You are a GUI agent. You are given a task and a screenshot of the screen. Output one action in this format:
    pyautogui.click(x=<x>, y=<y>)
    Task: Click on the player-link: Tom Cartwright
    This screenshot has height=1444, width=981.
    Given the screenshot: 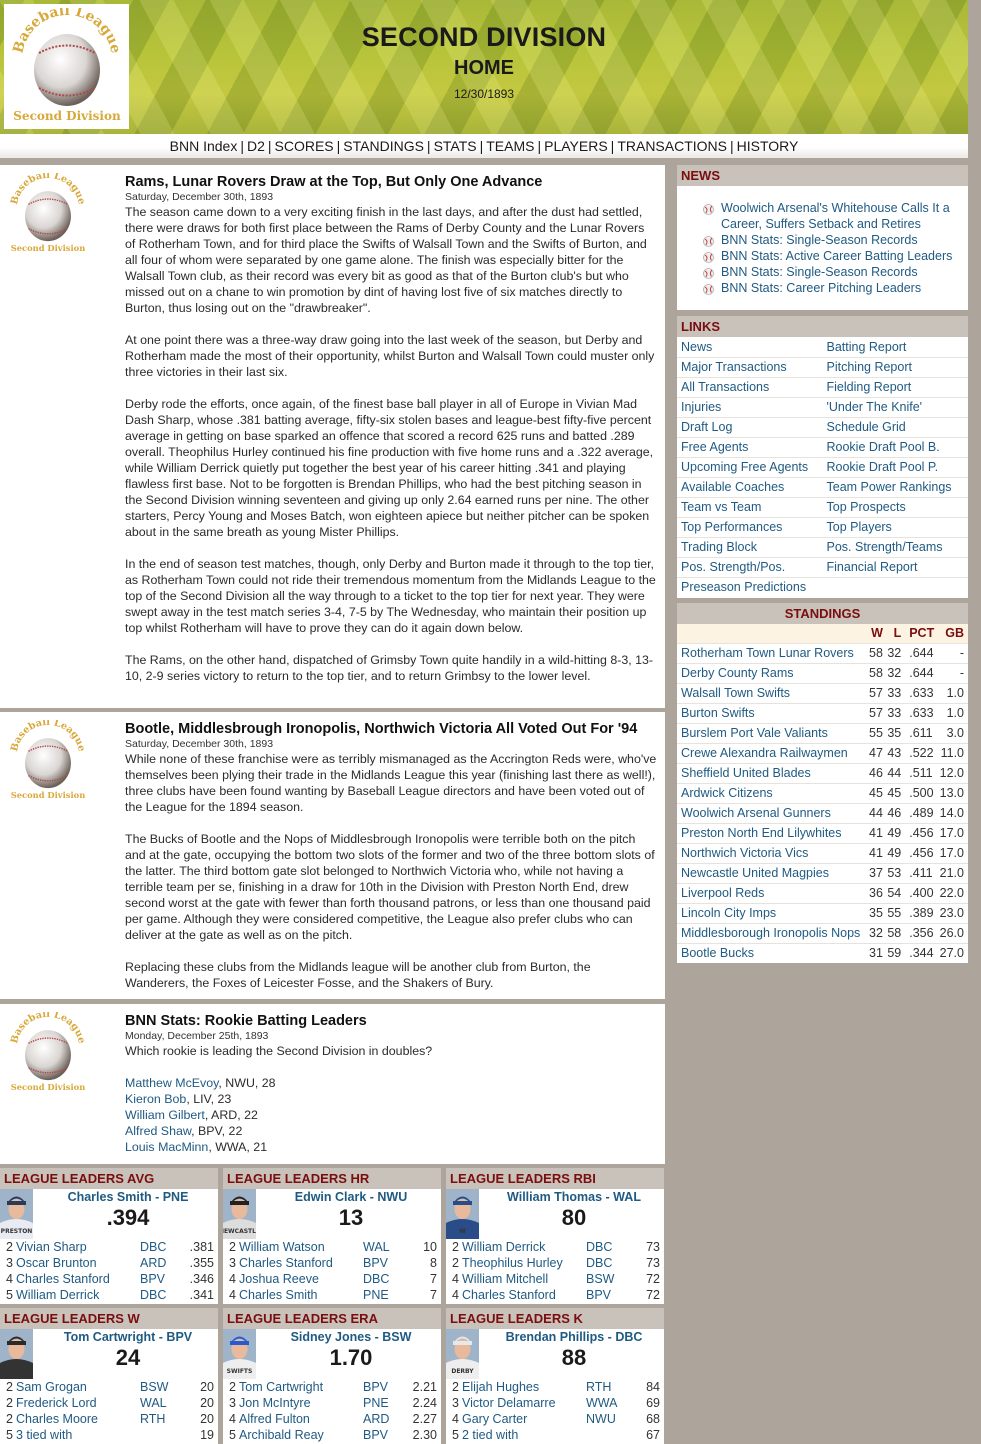 What is the action you would take?
    pyautogui.click(x=300, y=1387)
    